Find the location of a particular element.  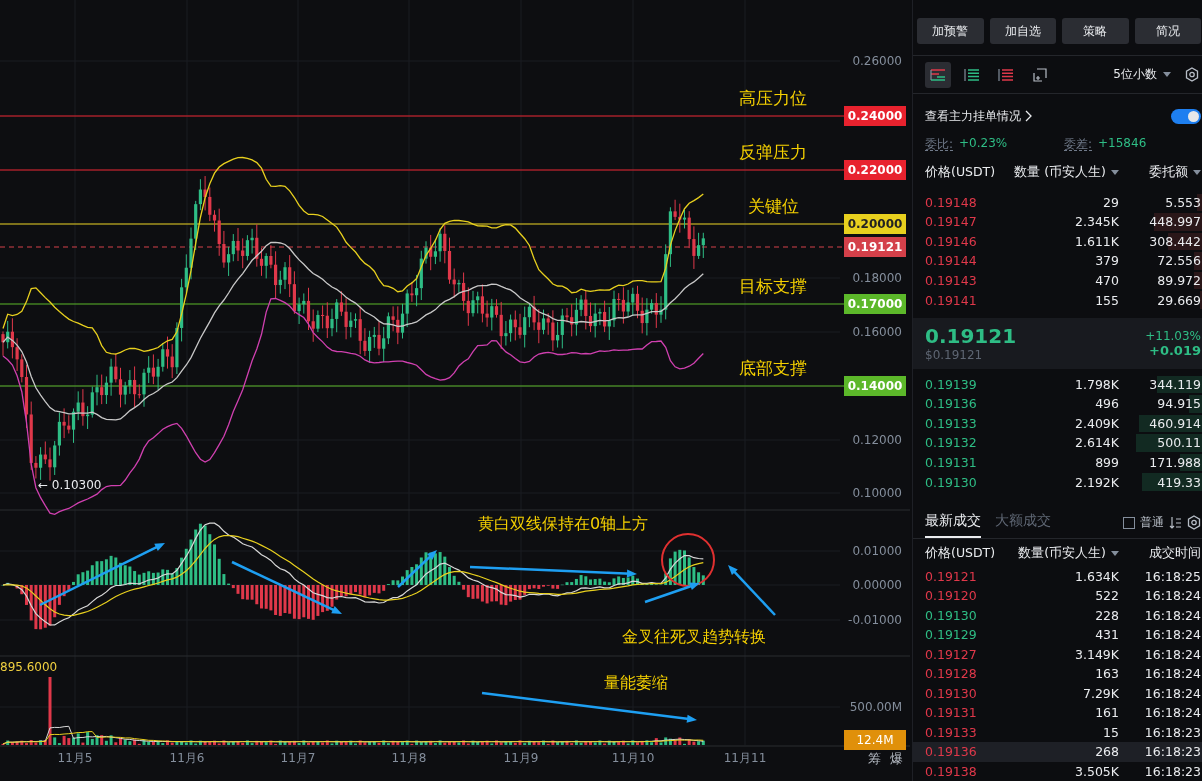

order-book-row: 0.19131 899 171.988 is located at coordinates (1057, 462).